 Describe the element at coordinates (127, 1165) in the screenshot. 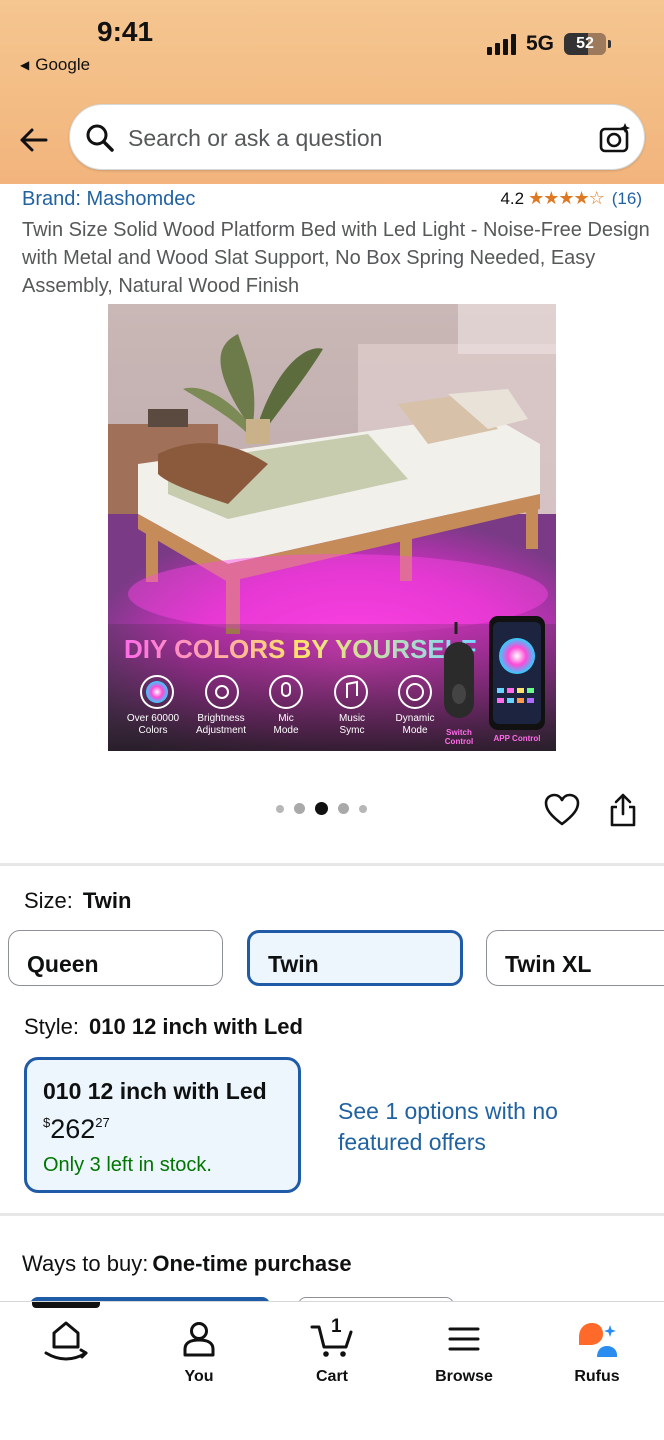

I see `stock-status: Only 3 left in stock.` at that location.